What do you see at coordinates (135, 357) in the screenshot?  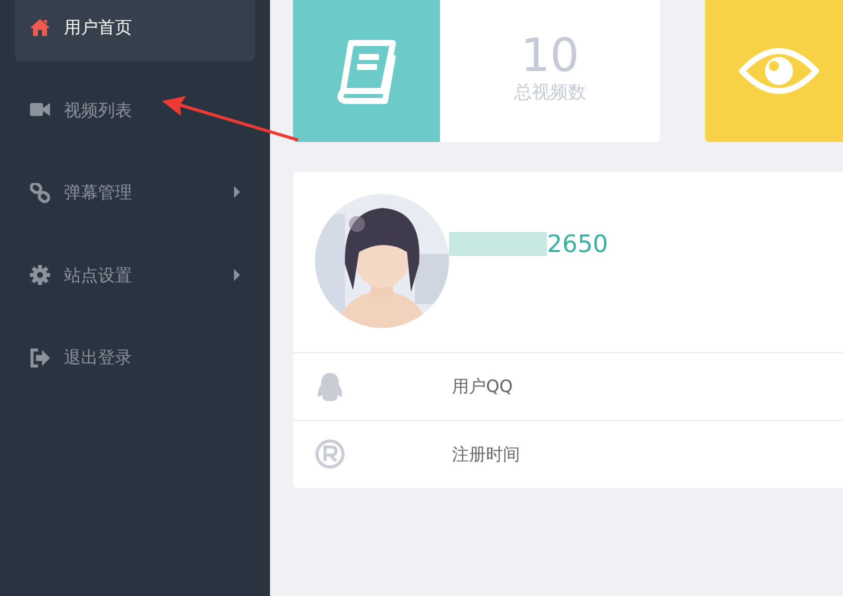 I see `sidebar-item: 退出登录` at bounding box center [135, 357].